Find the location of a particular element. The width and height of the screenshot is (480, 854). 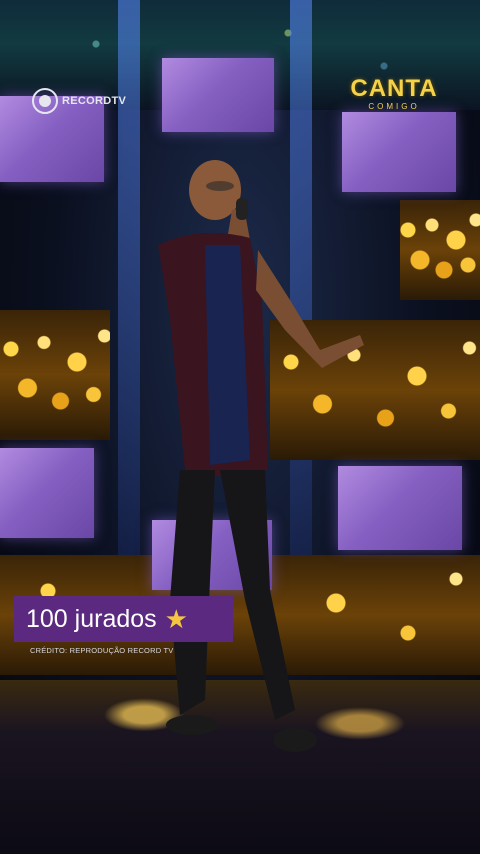

show-logo: CANTA COMIGO is located at coordinates (394, 94).